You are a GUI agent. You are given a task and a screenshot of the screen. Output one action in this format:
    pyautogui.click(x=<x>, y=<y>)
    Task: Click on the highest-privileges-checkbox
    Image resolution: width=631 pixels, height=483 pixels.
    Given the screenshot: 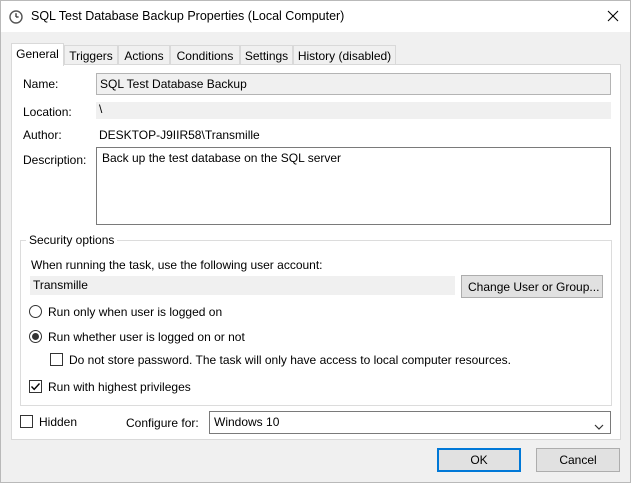 What is the action you would take?
    pyautogui.click(x=35, y=386)
    